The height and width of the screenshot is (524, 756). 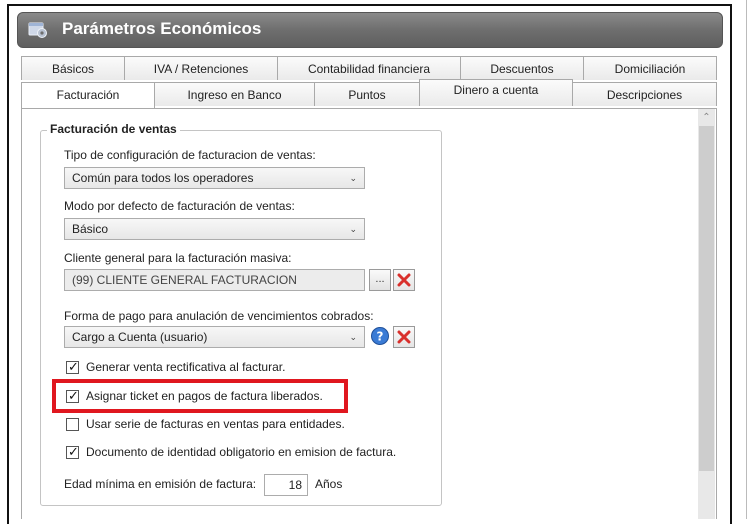 I want to click on vertical-scrollbar: ⌃, so click(x=706, y=314).